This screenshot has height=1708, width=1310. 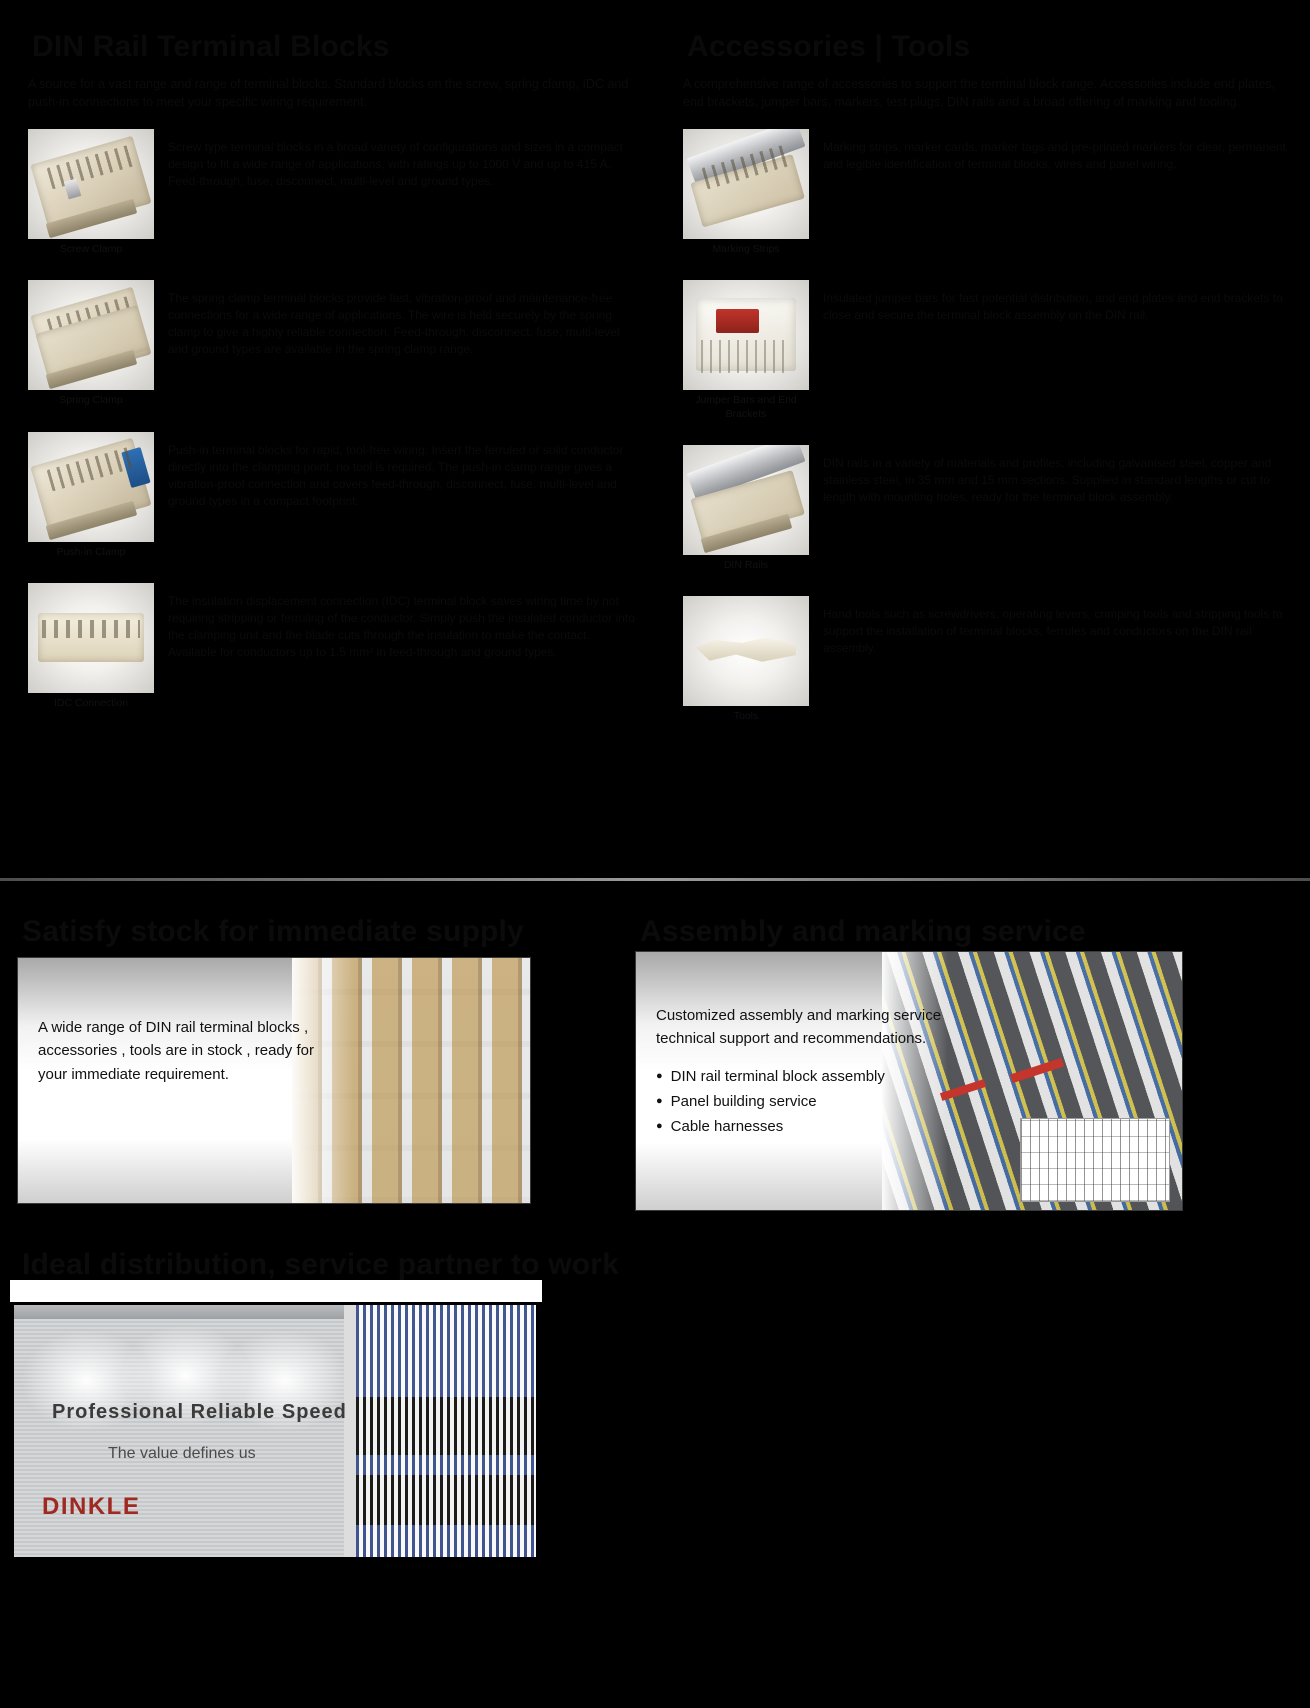 What do you see at coordinates (179, 1312) in the screenshot?
I see `banner-top-bar` at bounding box center [179, 1312].